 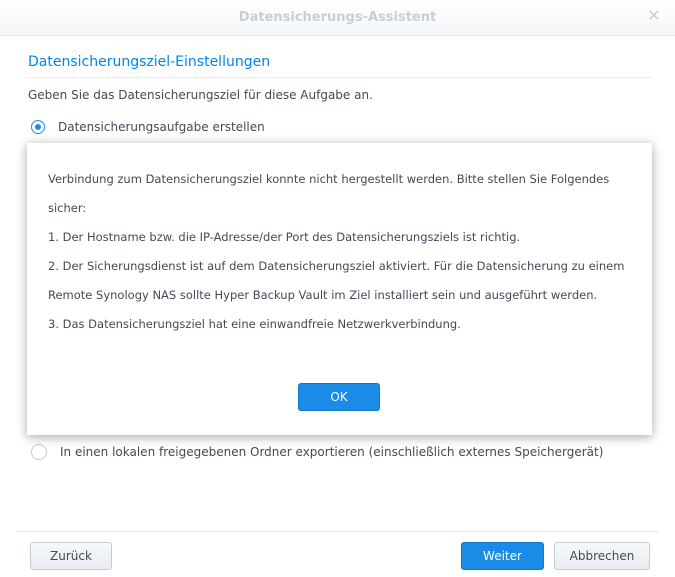 I want to click on window-title: Datensicherungs-Assistent, so click(x=337, y=17).